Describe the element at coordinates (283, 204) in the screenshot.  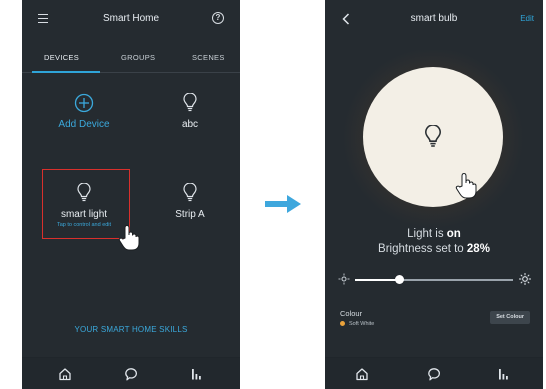
I see `arrow-right-icon` at that location.